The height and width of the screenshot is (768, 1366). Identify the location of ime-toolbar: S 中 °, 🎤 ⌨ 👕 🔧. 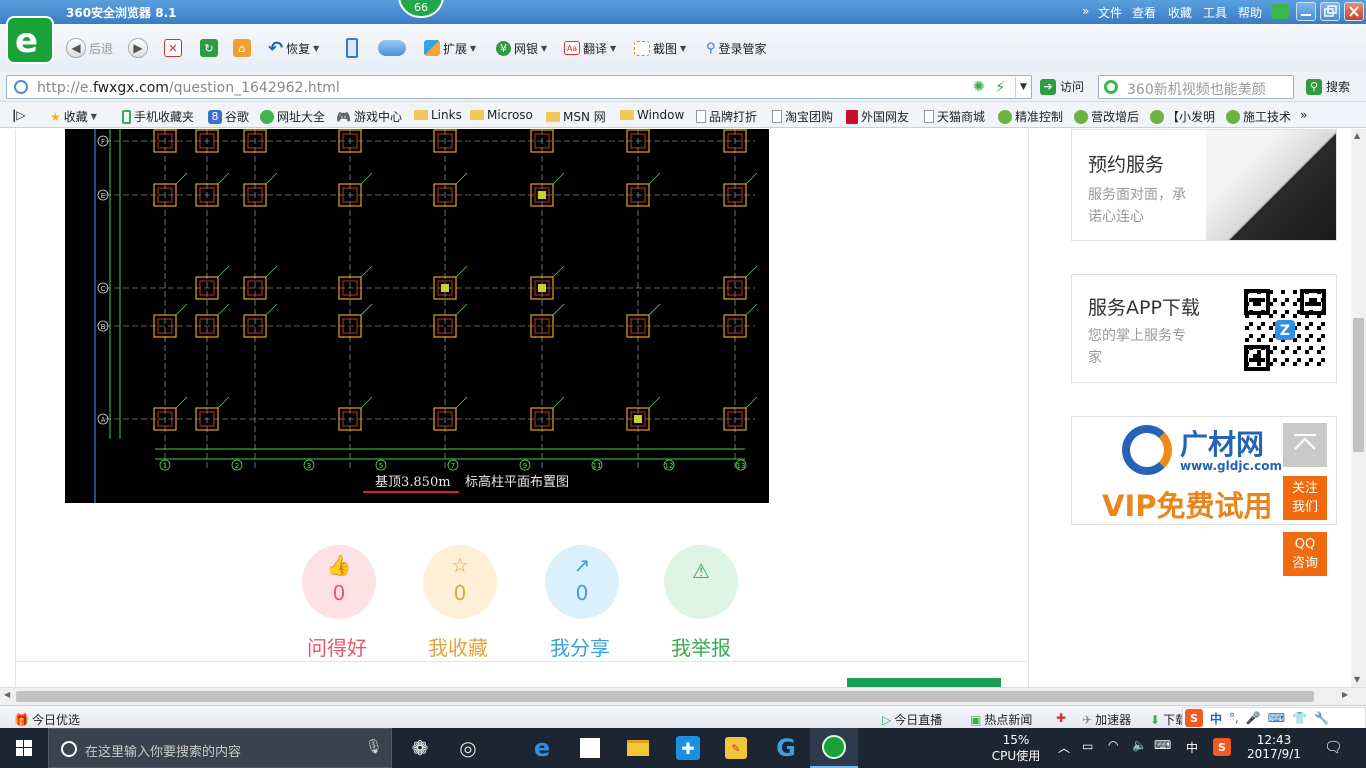
(1274, 718).